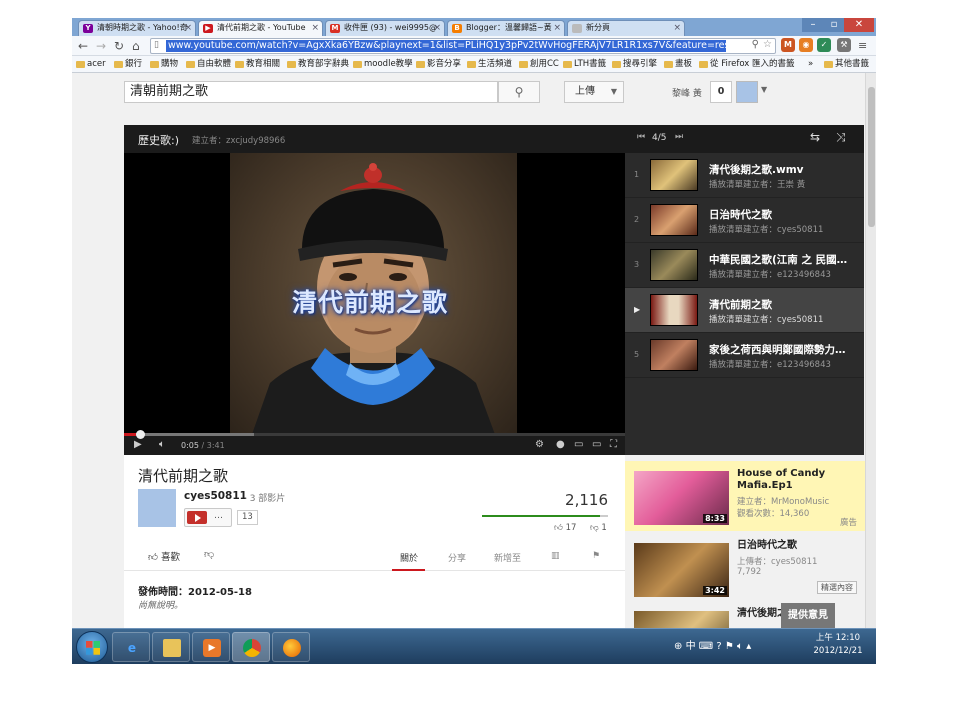  What do you see at coordinates (691, 646) in the screenshot?
I see `input-language: 中` at bounding box center [691, 646].